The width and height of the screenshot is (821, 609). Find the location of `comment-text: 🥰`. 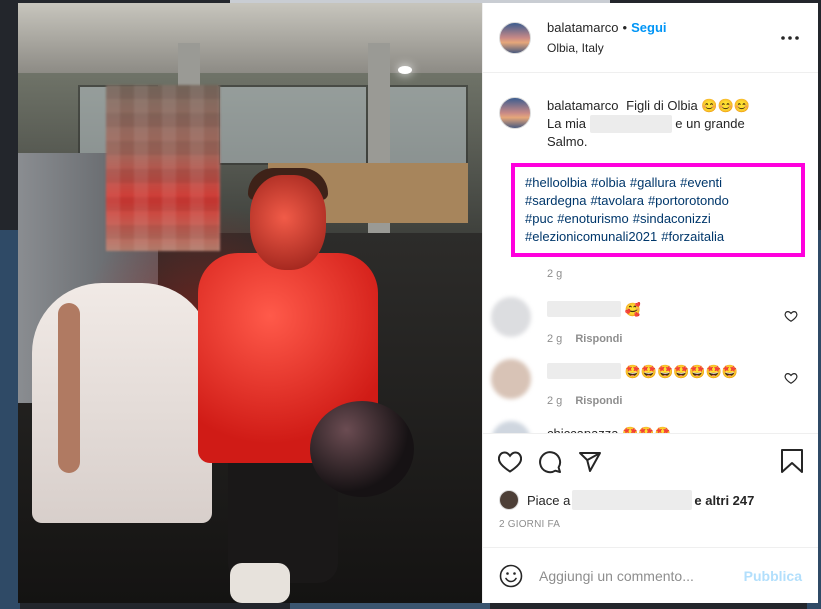

comment-text: 🥰 is located at coordinates (632, 309).